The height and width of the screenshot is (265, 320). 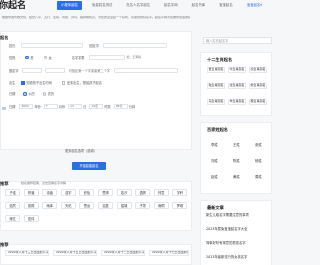 What do you see at coordinates (12, 218) in the screenshot?
I see `name-chip: 博文` at bounding box center [12, 218].